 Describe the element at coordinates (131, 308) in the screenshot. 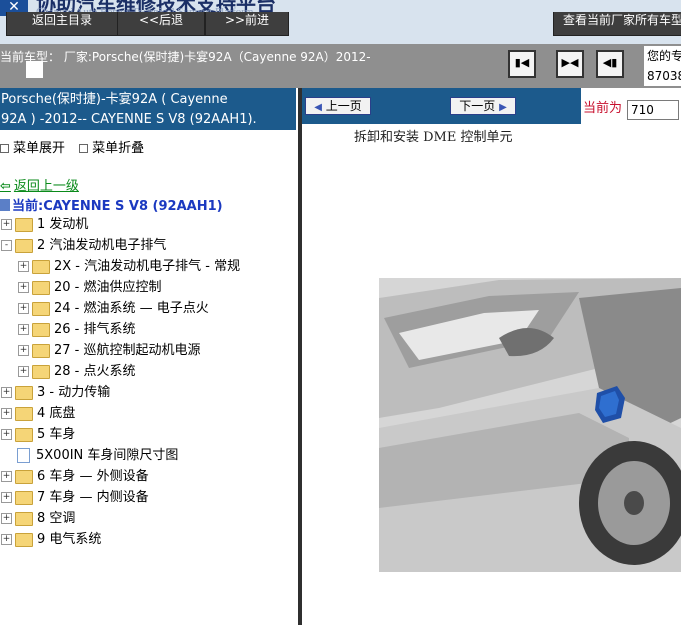

I see `tree-item-label: 24 - 燃油系统 — 电子点火` at that location.